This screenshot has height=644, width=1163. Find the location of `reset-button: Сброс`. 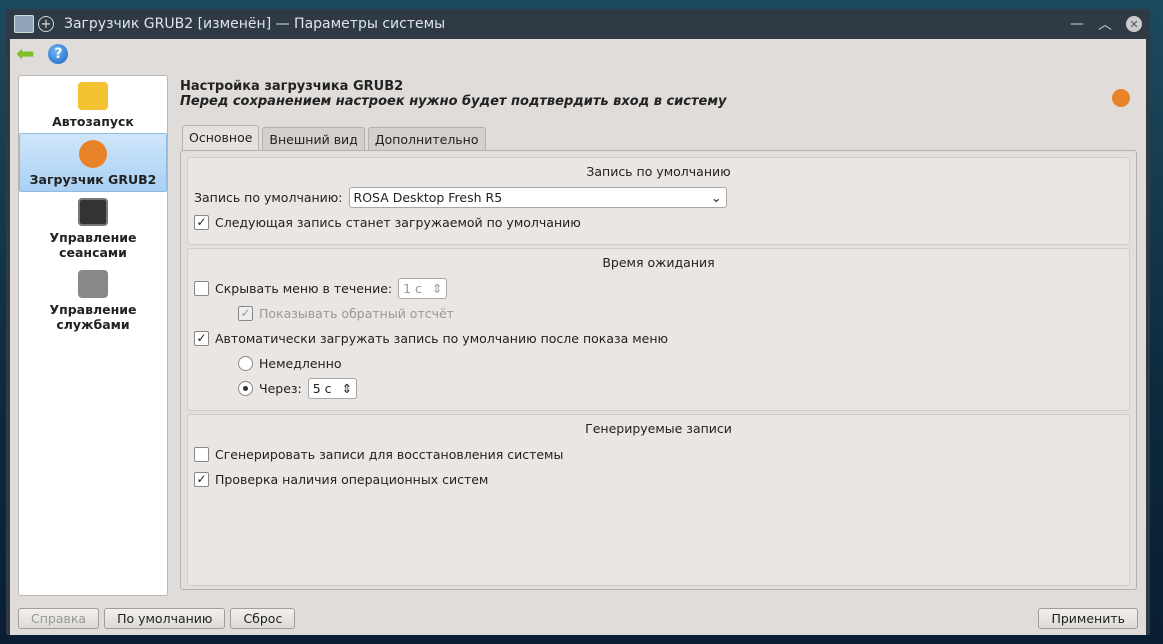

reset-button: Сброс is located at coordinates (263, 618).